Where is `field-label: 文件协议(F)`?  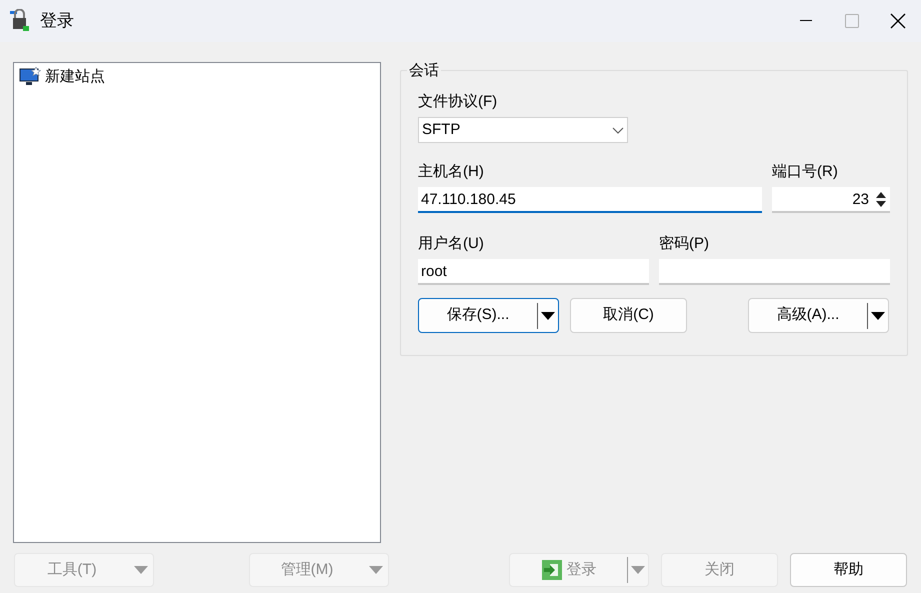 field-label: 文件协议(F) is located at coordinates (458, 102).